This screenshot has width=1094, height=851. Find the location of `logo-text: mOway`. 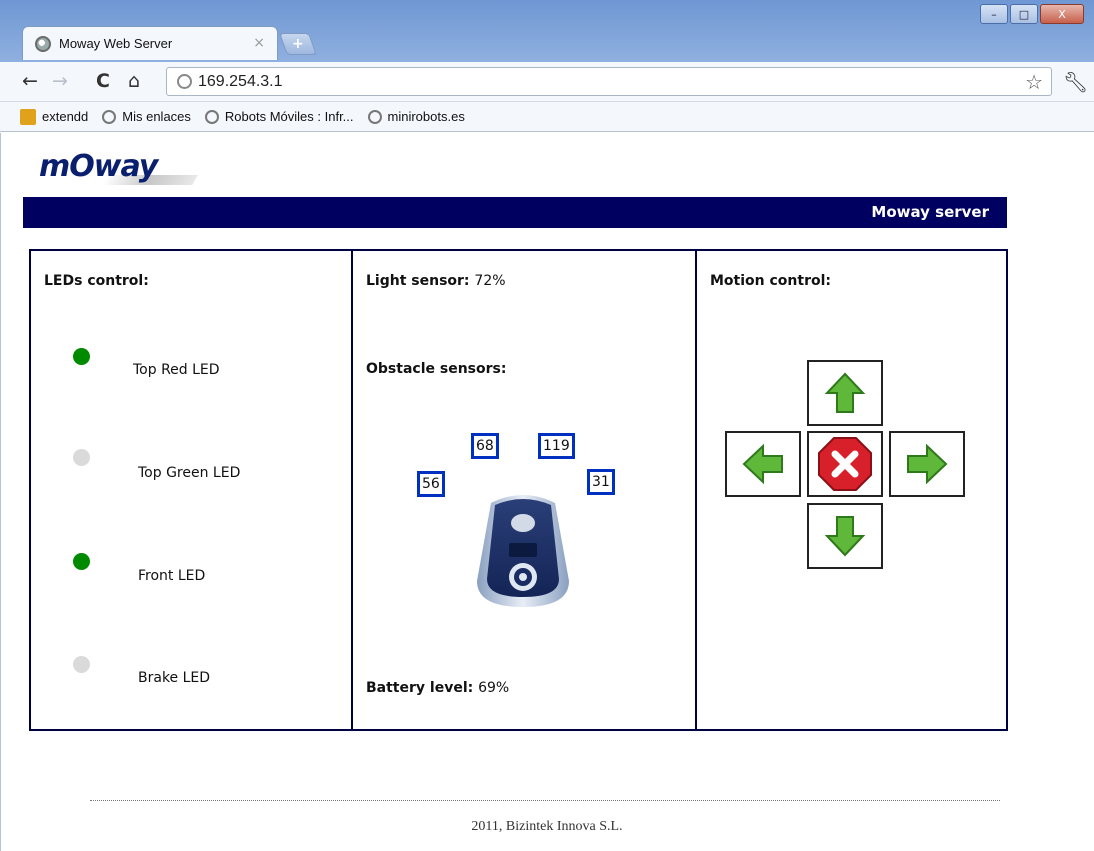

logo-text: mOway is located at coordinates (98, 166).